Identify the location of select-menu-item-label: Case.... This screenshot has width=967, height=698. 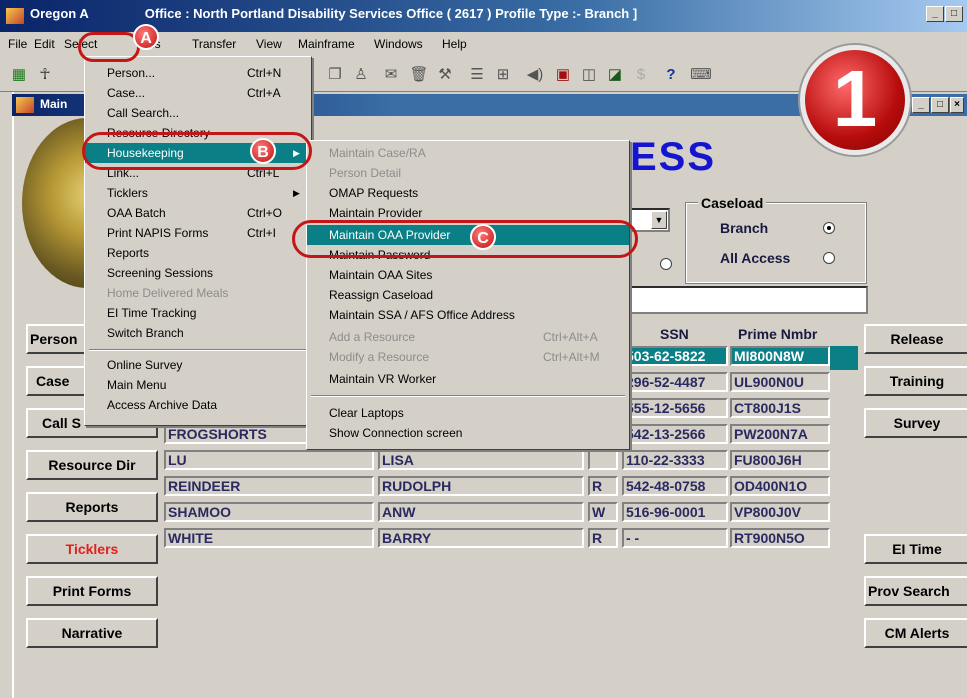
(126, 93).